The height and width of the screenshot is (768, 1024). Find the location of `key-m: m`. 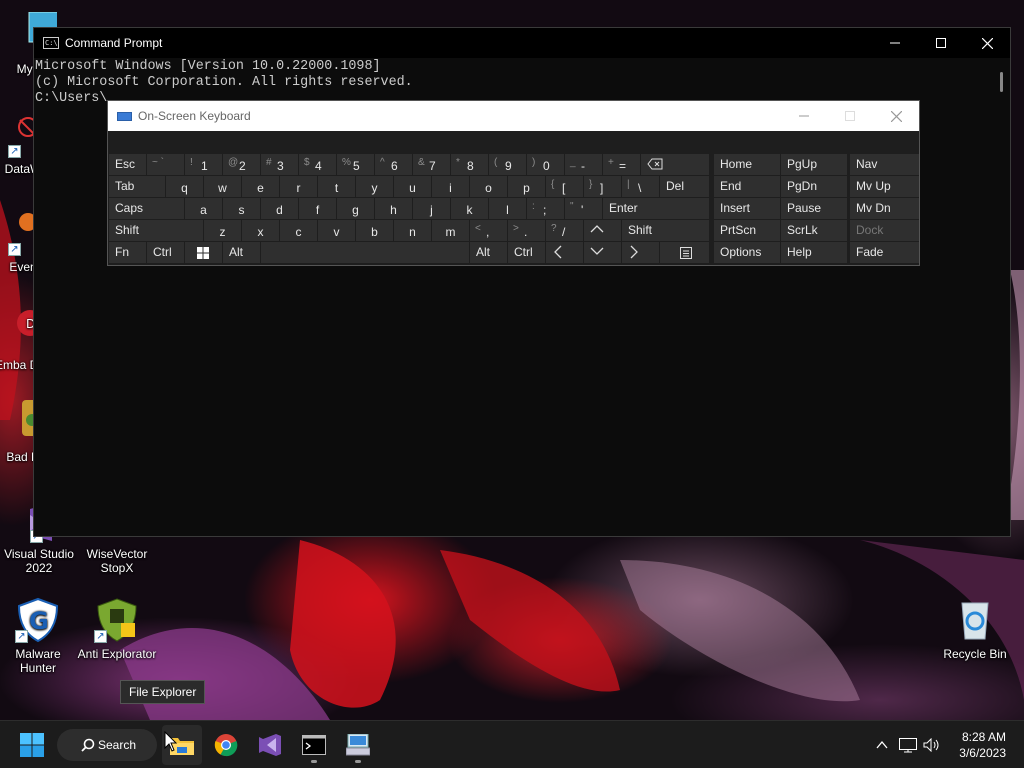

key-m: m is located at coordinates (450, 230).